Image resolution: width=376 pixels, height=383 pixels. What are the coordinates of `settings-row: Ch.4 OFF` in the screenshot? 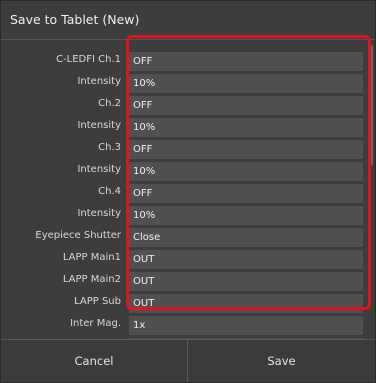 It's located at (188, 194).